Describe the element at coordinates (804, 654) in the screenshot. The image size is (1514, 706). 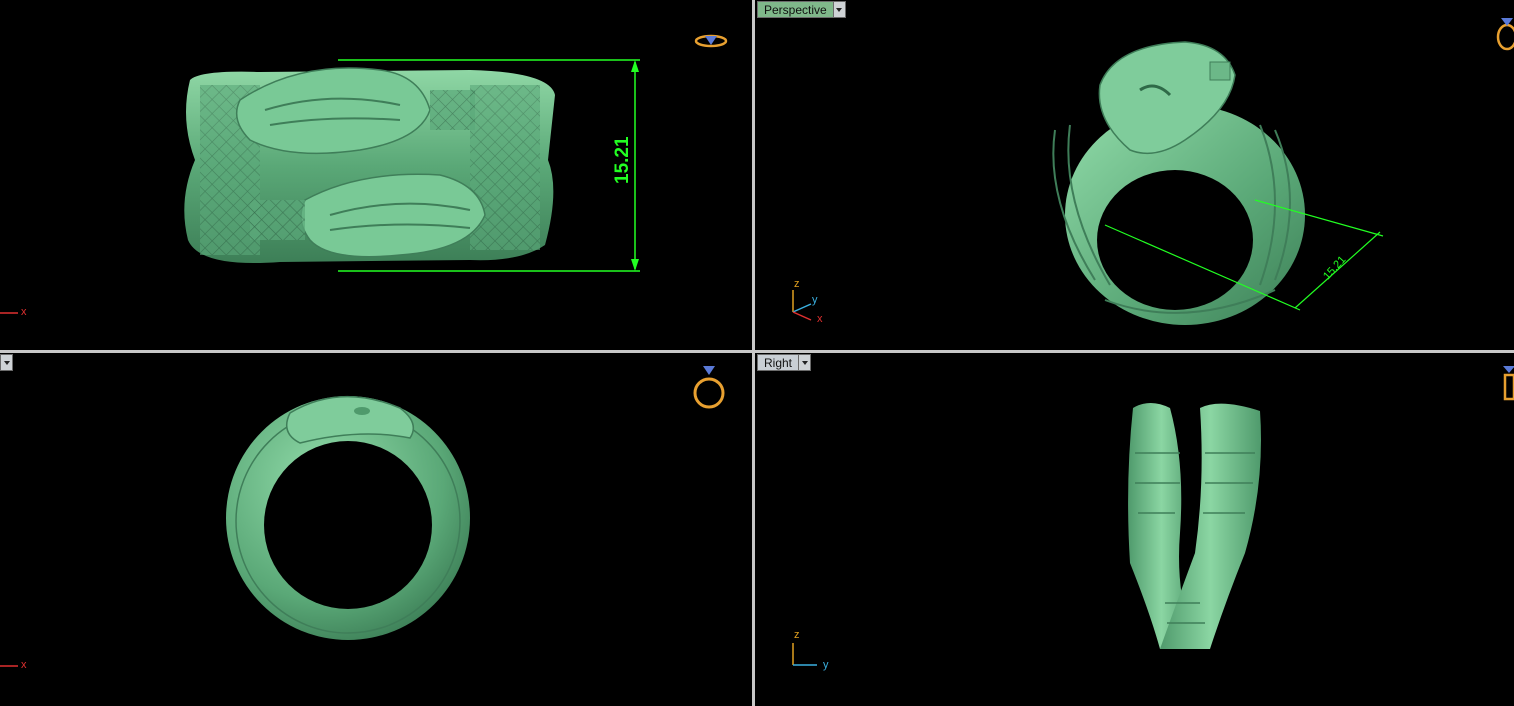
I see `axis-indicator-right` at that location.